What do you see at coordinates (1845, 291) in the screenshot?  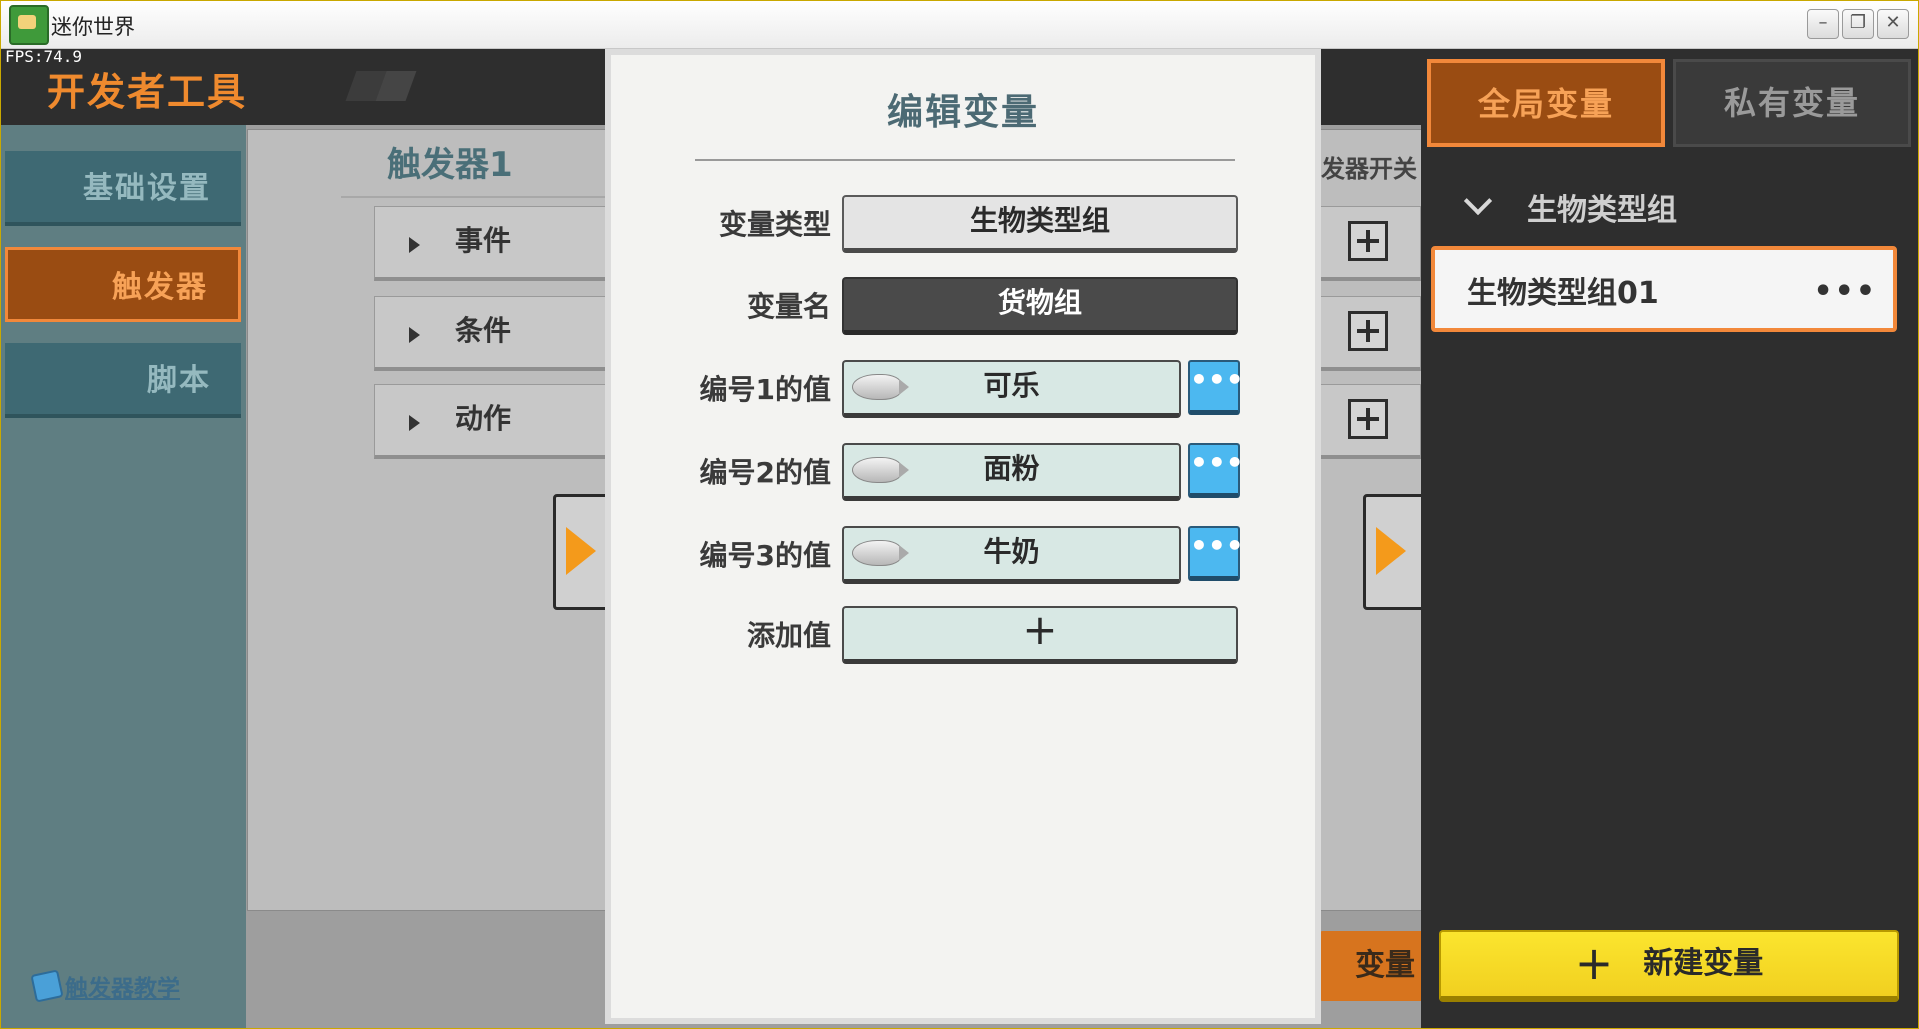 I see `variable-more-icon: •••` at bounding box center [1845, 291].